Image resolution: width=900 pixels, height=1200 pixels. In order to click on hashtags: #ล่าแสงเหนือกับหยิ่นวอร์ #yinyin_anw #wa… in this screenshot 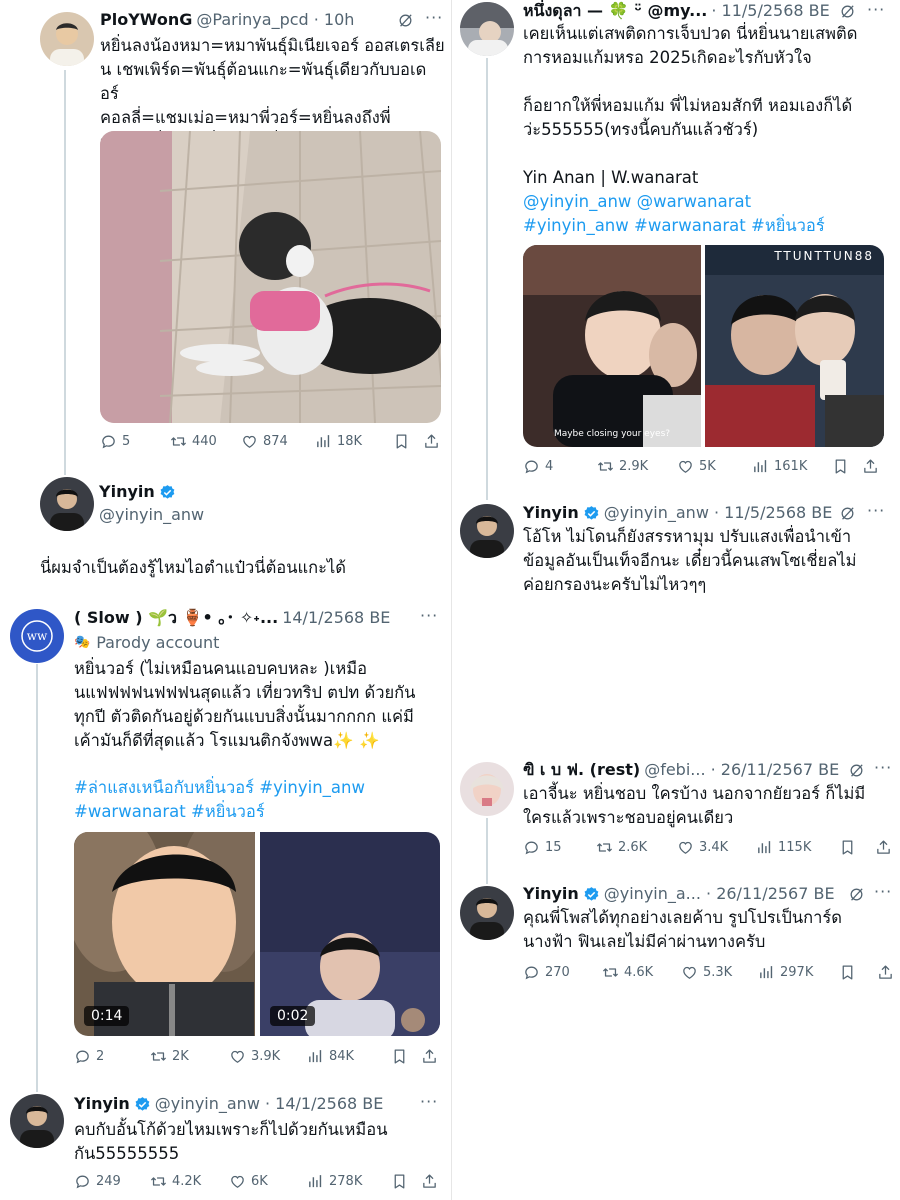, I will do `click(259, 800)`.